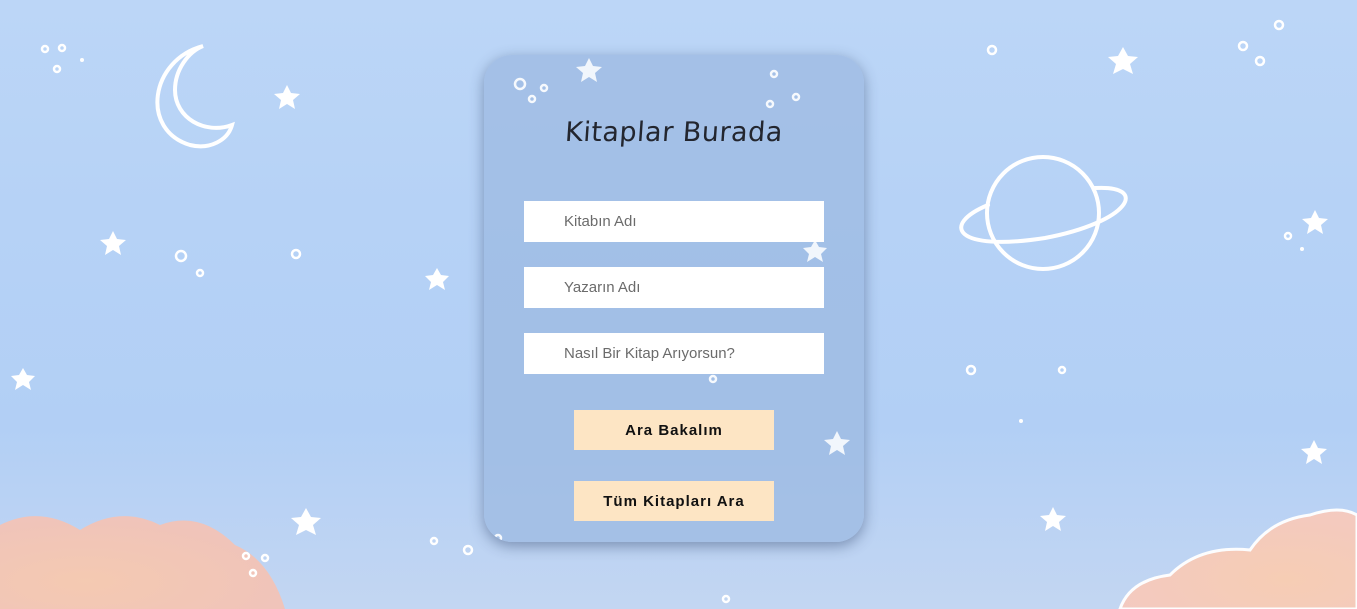  What do you see at coordinates (674, 430) in the screenshot?
I see `search-button: Ara Bakalım` at bounding box center [674, 430].